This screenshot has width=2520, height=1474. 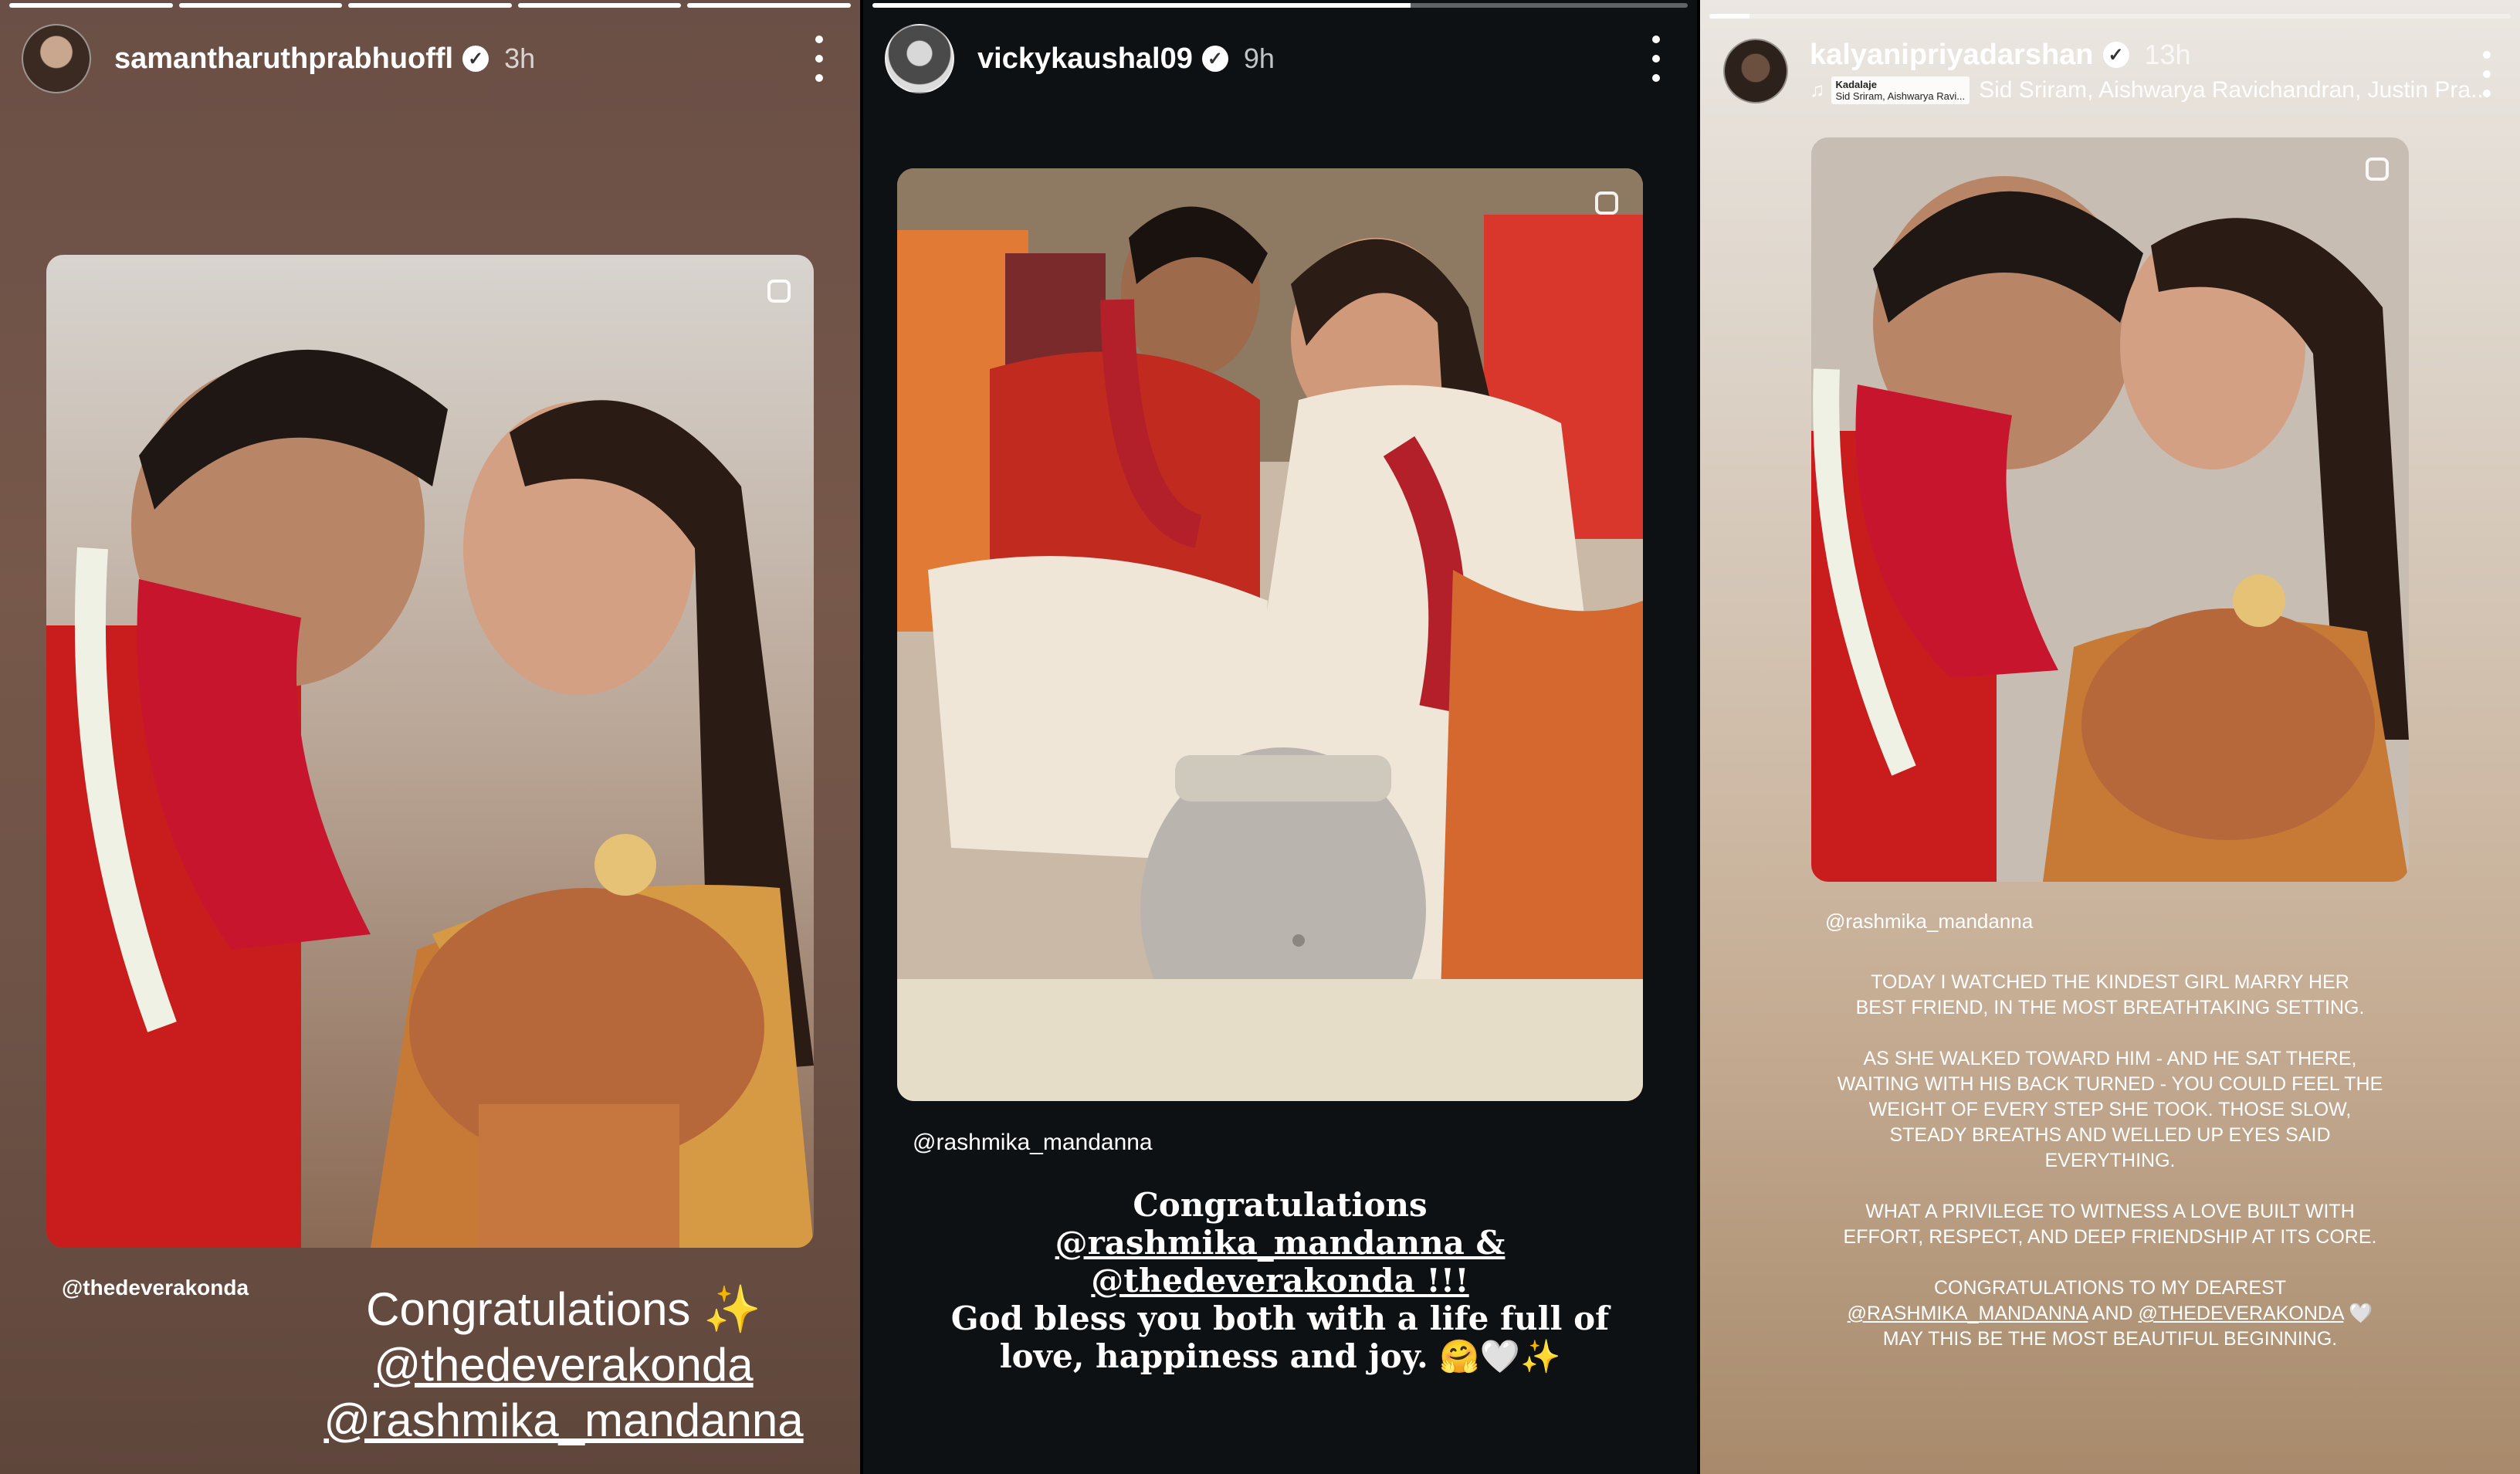 I want to click on caption-line: love, happiness and joy. 🤗🤍✨, so click(x=1280, y=1356).